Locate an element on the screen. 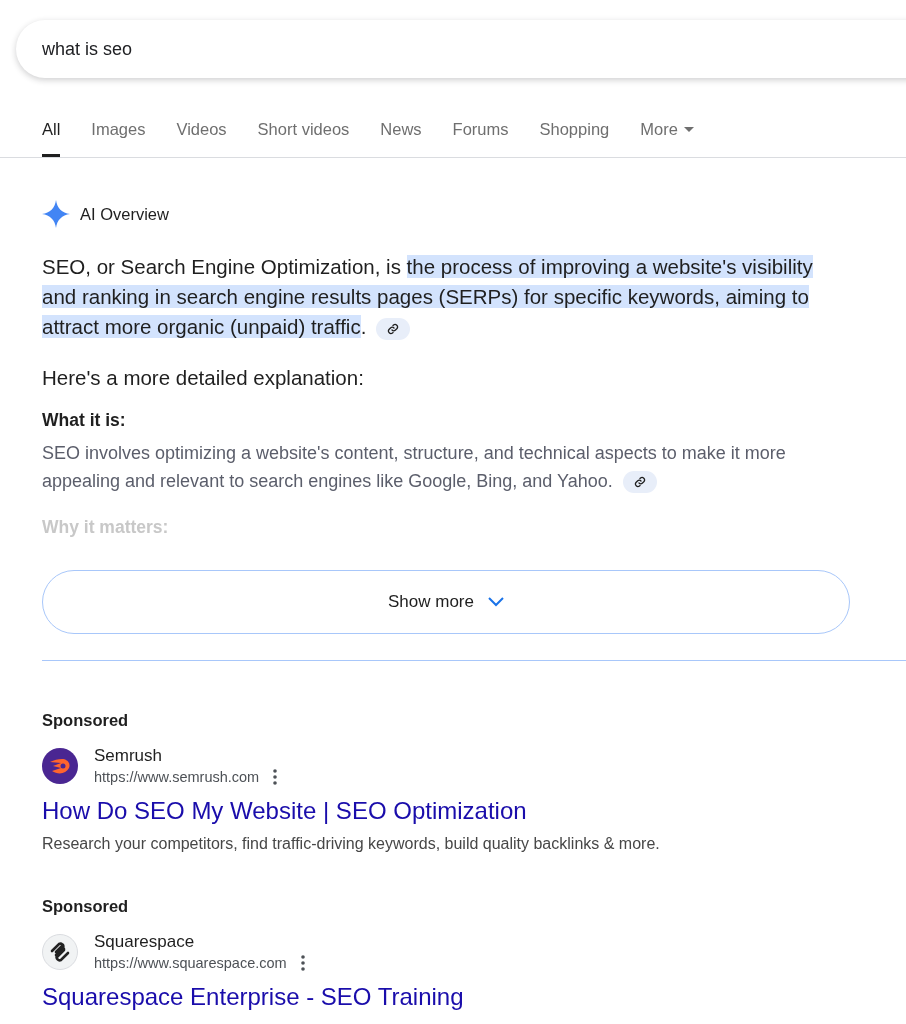 Image resolution: width=906 pixels, height=1024 pixels. caret-icon is located at coordinates (688, 129).